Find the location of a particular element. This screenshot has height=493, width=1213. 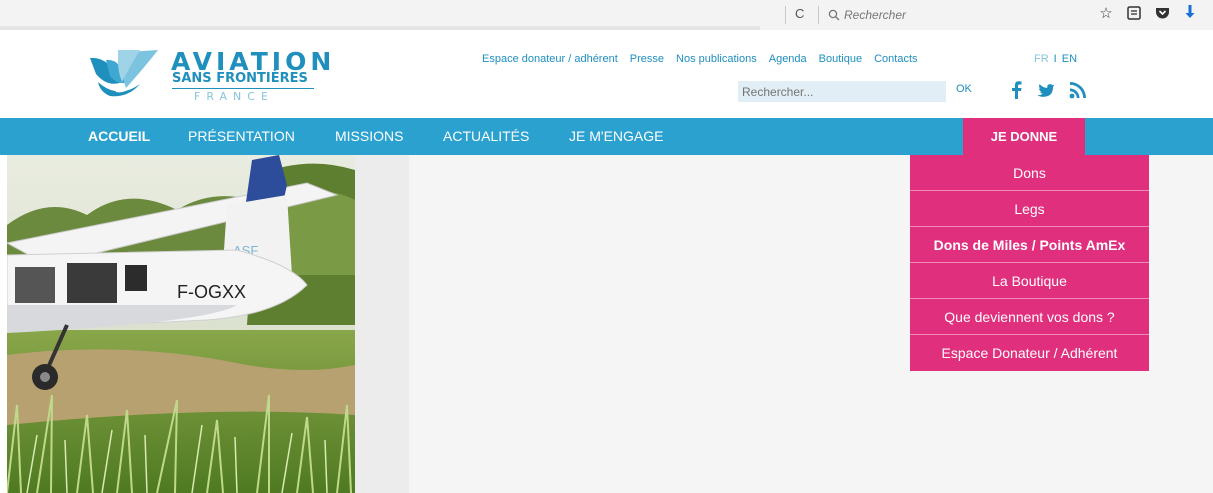

lang-separator: I is located at coordinates (1055, 59).